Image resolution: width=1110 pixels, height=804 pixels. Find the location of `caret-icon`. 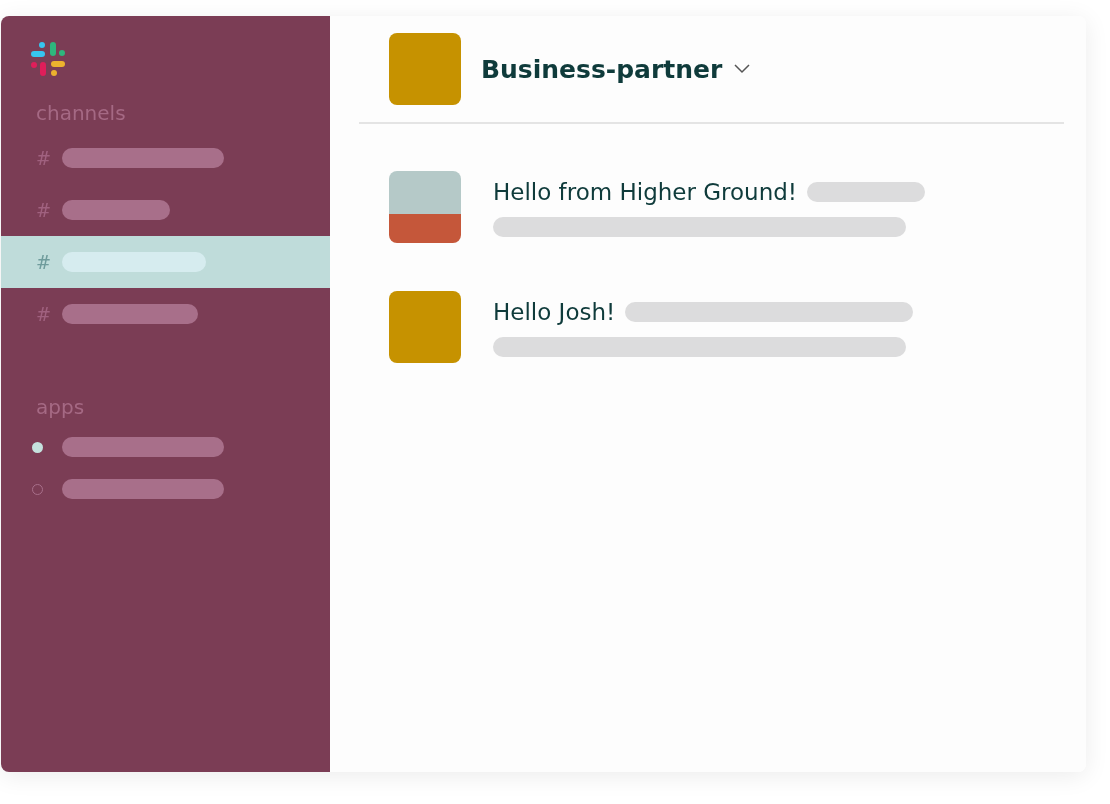

caret-icon is located at coordinates (742, 69).